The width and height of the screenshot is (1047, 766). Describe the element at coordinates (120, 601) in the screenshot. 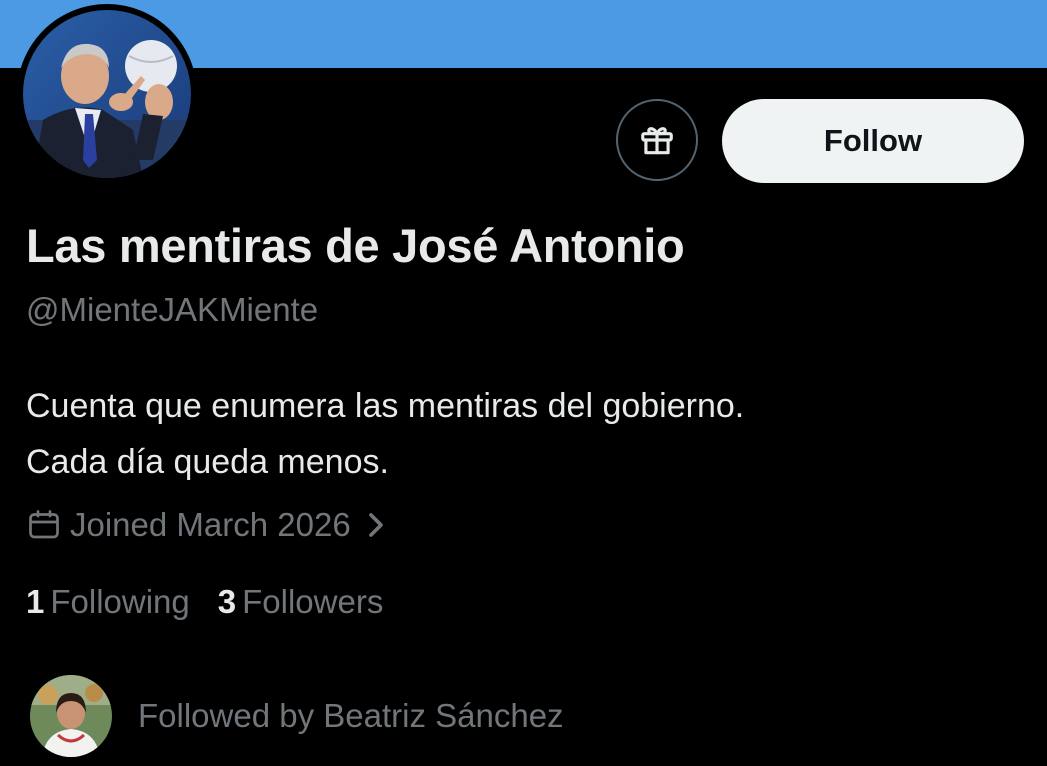

I see `following-label: Following` at that location.